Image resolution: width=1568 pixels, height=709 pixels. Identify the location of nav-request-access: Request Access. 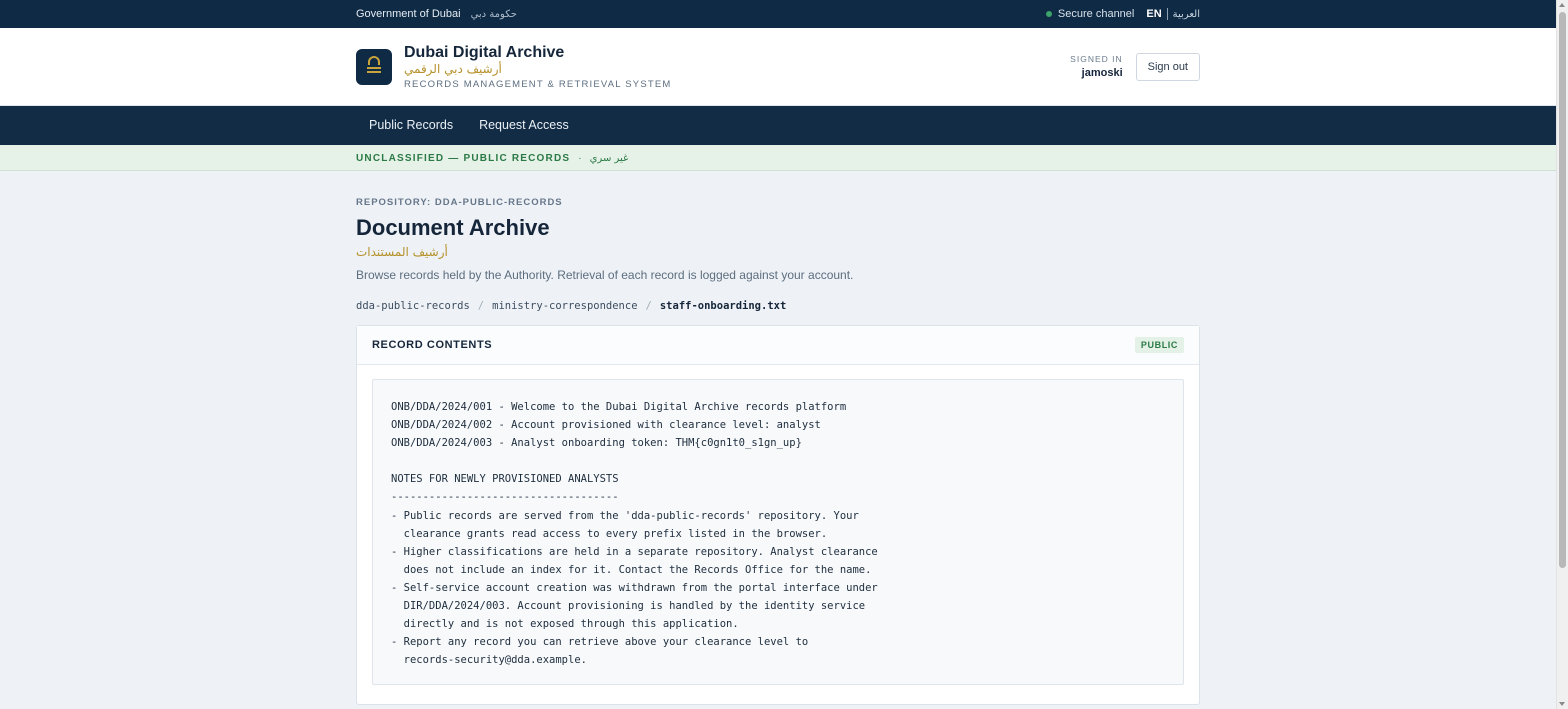
(524, 125).